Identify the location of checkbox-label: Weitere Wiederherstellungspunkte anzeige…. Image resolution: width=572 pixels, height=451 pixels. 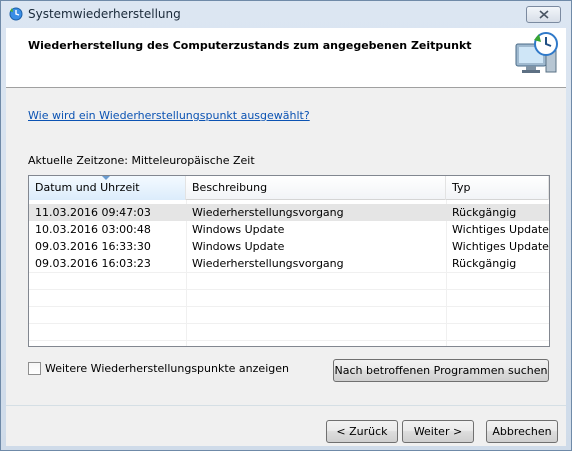
(167, 368).